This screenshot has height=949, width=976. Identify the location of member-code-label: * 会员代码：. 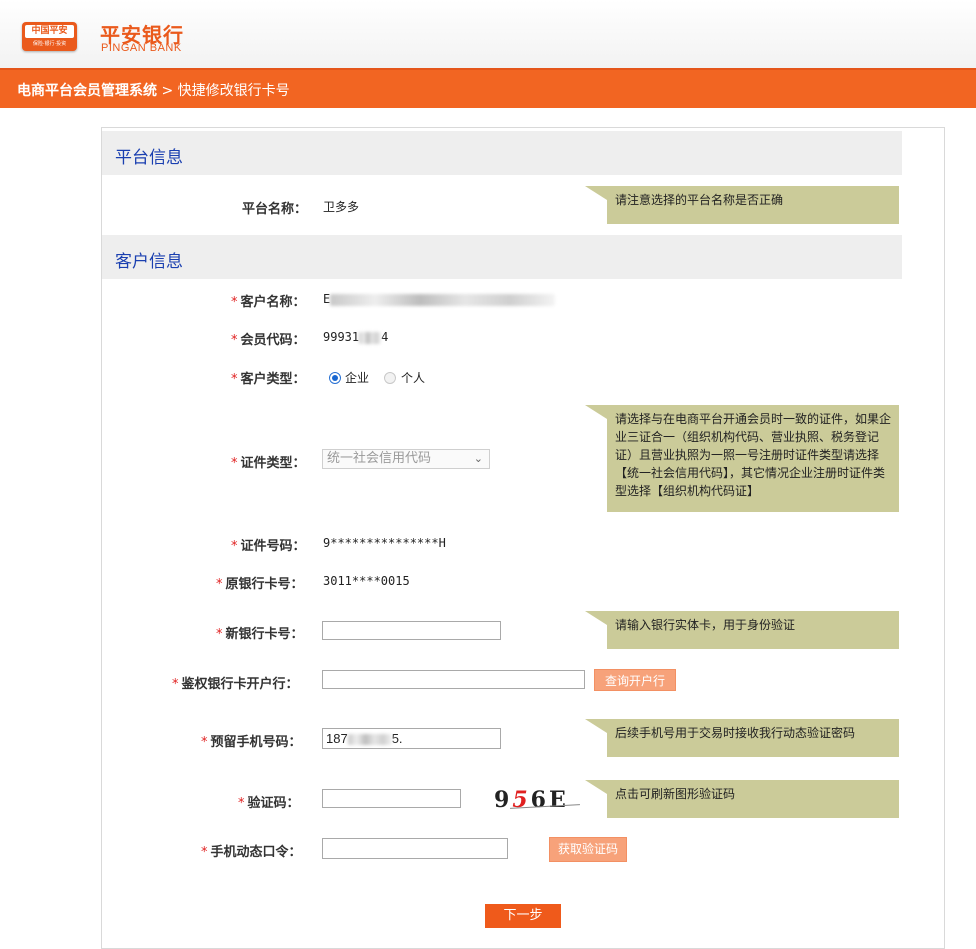
(268, 340).